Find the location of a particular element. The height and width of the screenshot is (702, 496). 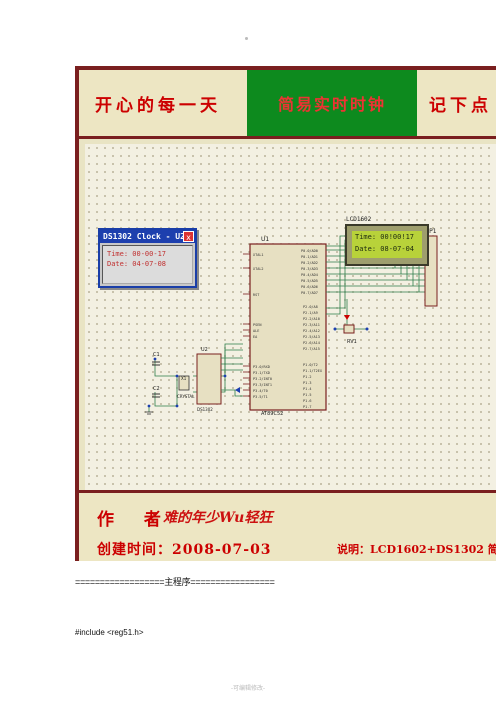

creation-date: 创建时间：2008-07-03 is located at coordinates (184, 550).